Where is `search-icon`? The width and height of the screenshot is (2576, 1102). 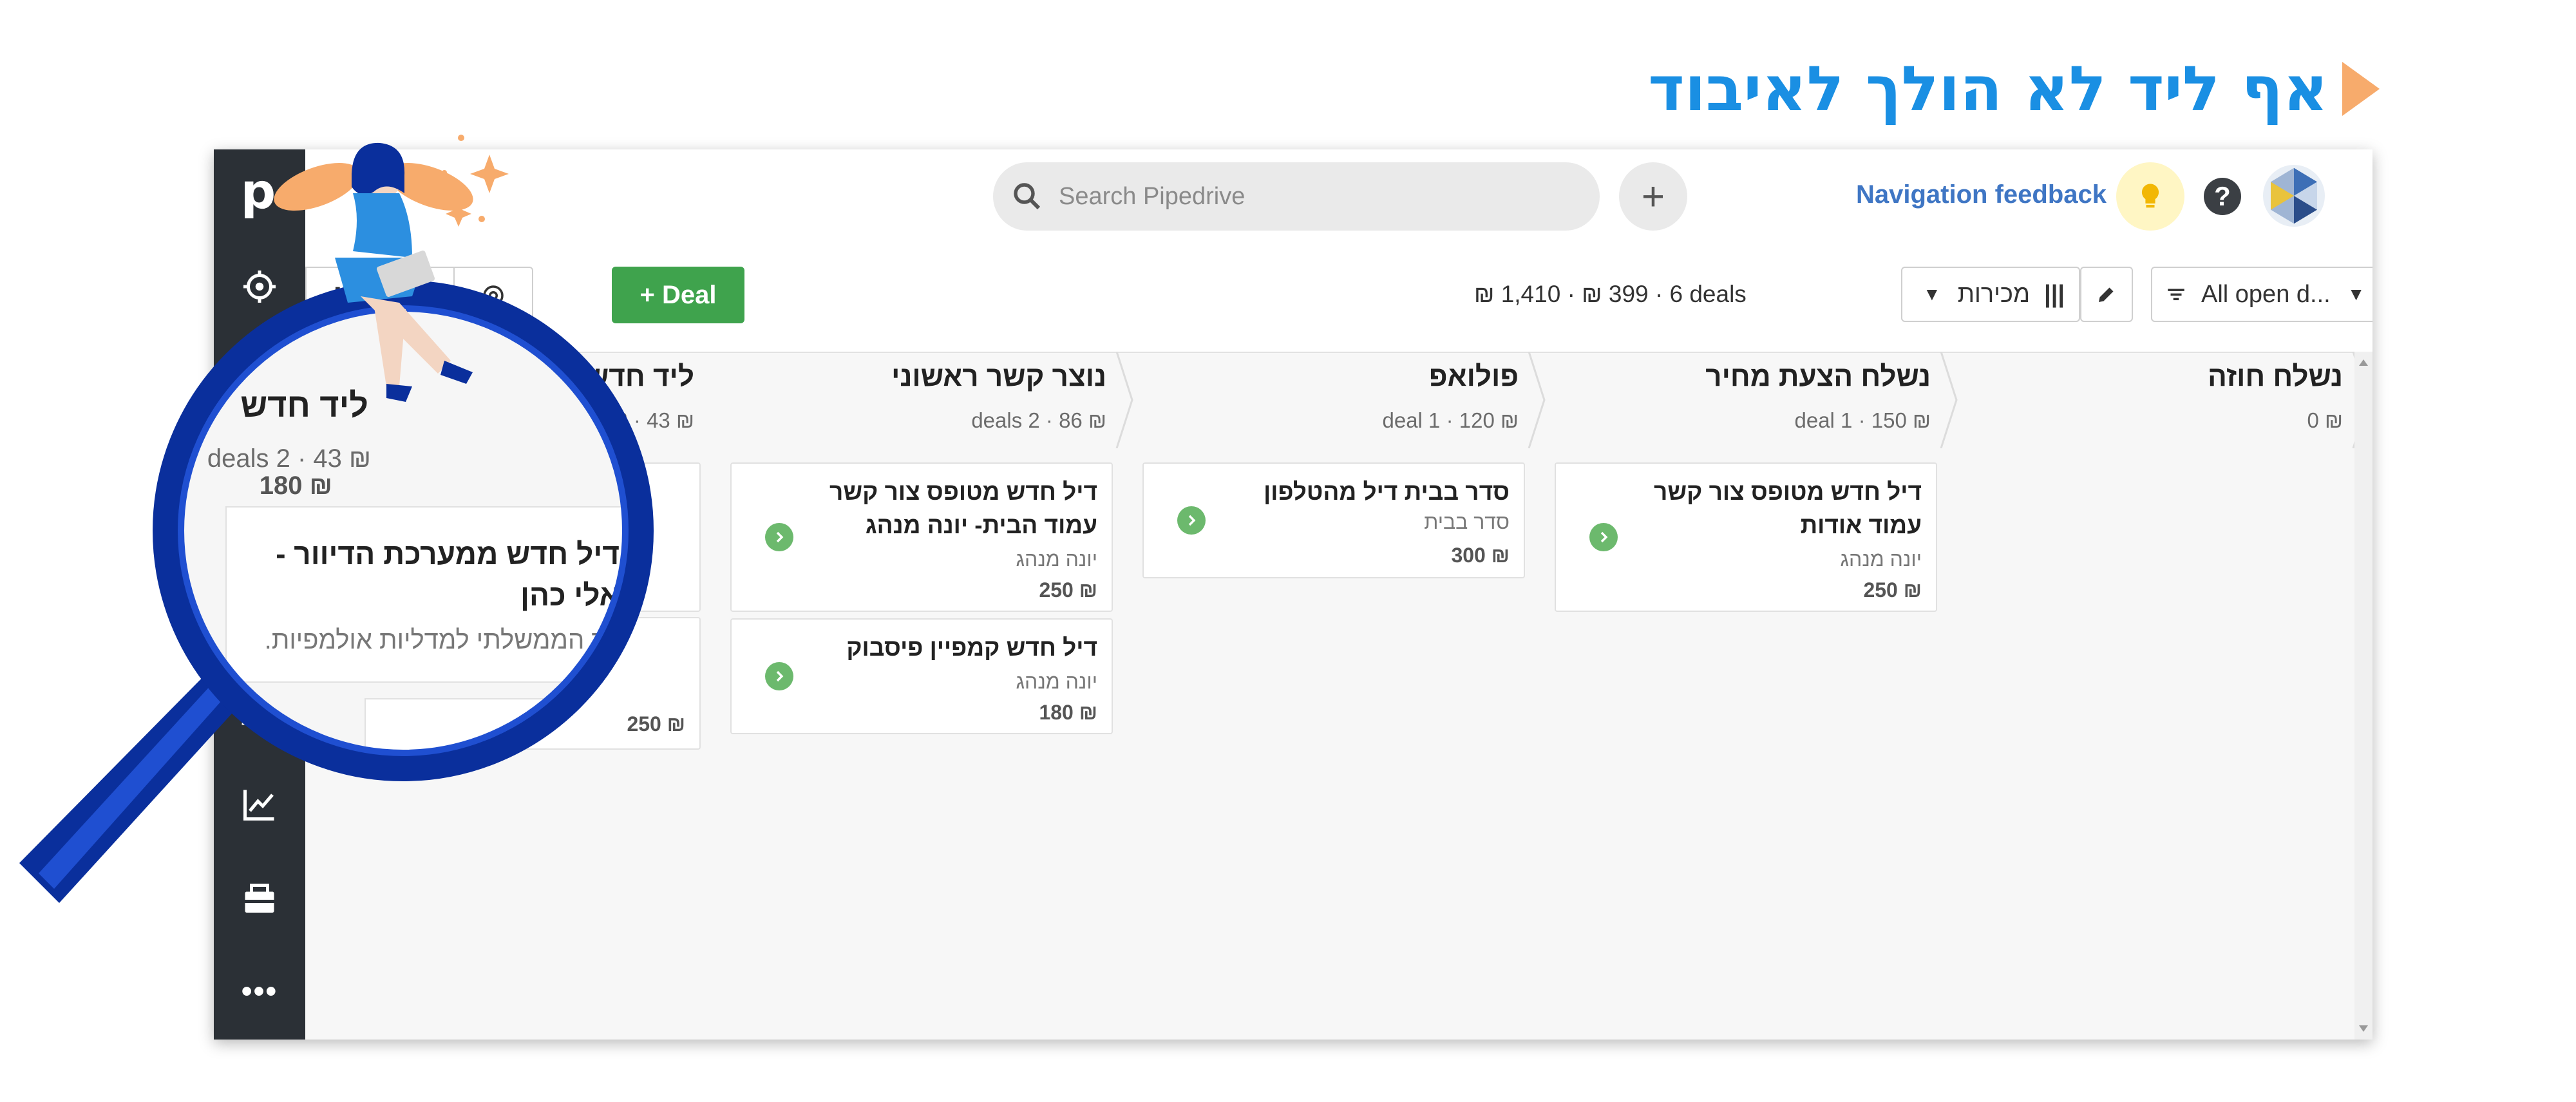
search-icon is located at coordinates (1027, 196).